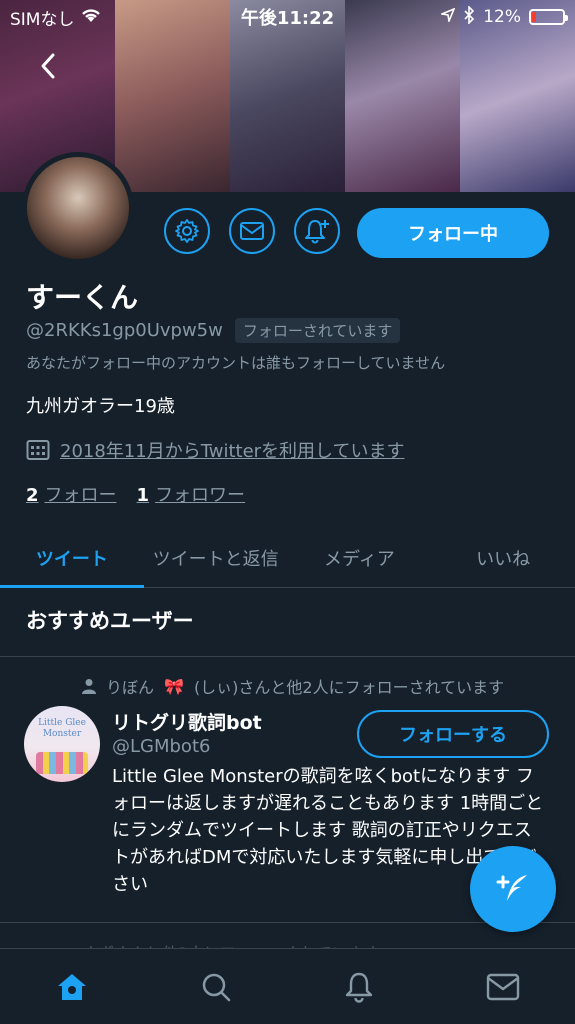 This screenshot has width=575, height=1024. What do you see at coordinates (453, 734) in the screenshot?
I see `follow-button: フォローする` at bounding box center [453, 734].